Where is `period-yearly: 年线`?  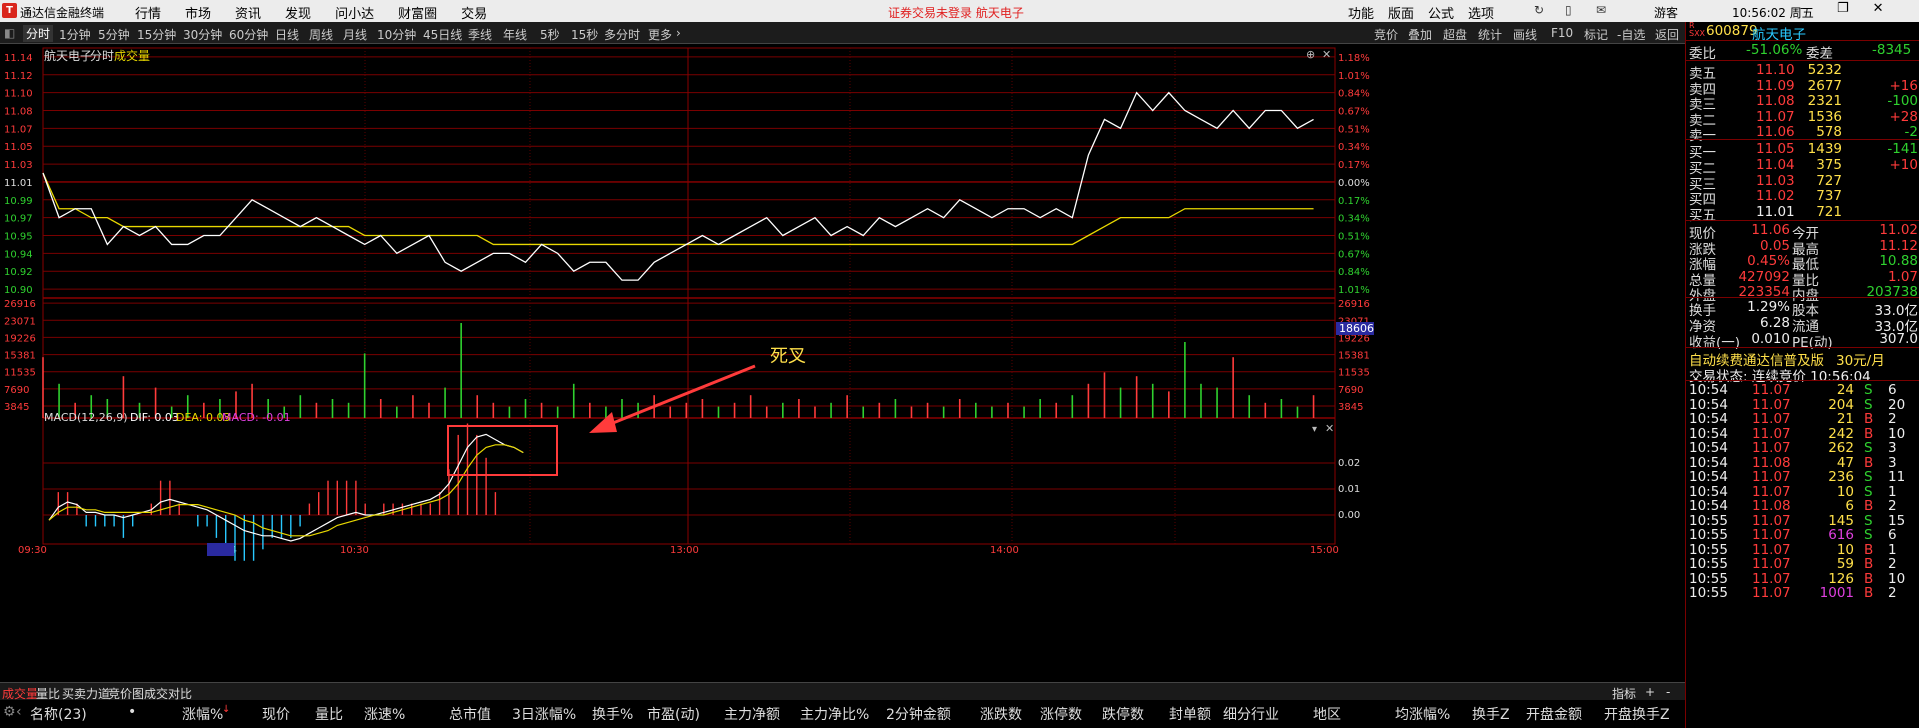
period-yearly: 年线 is located at coordinates (515, 34).